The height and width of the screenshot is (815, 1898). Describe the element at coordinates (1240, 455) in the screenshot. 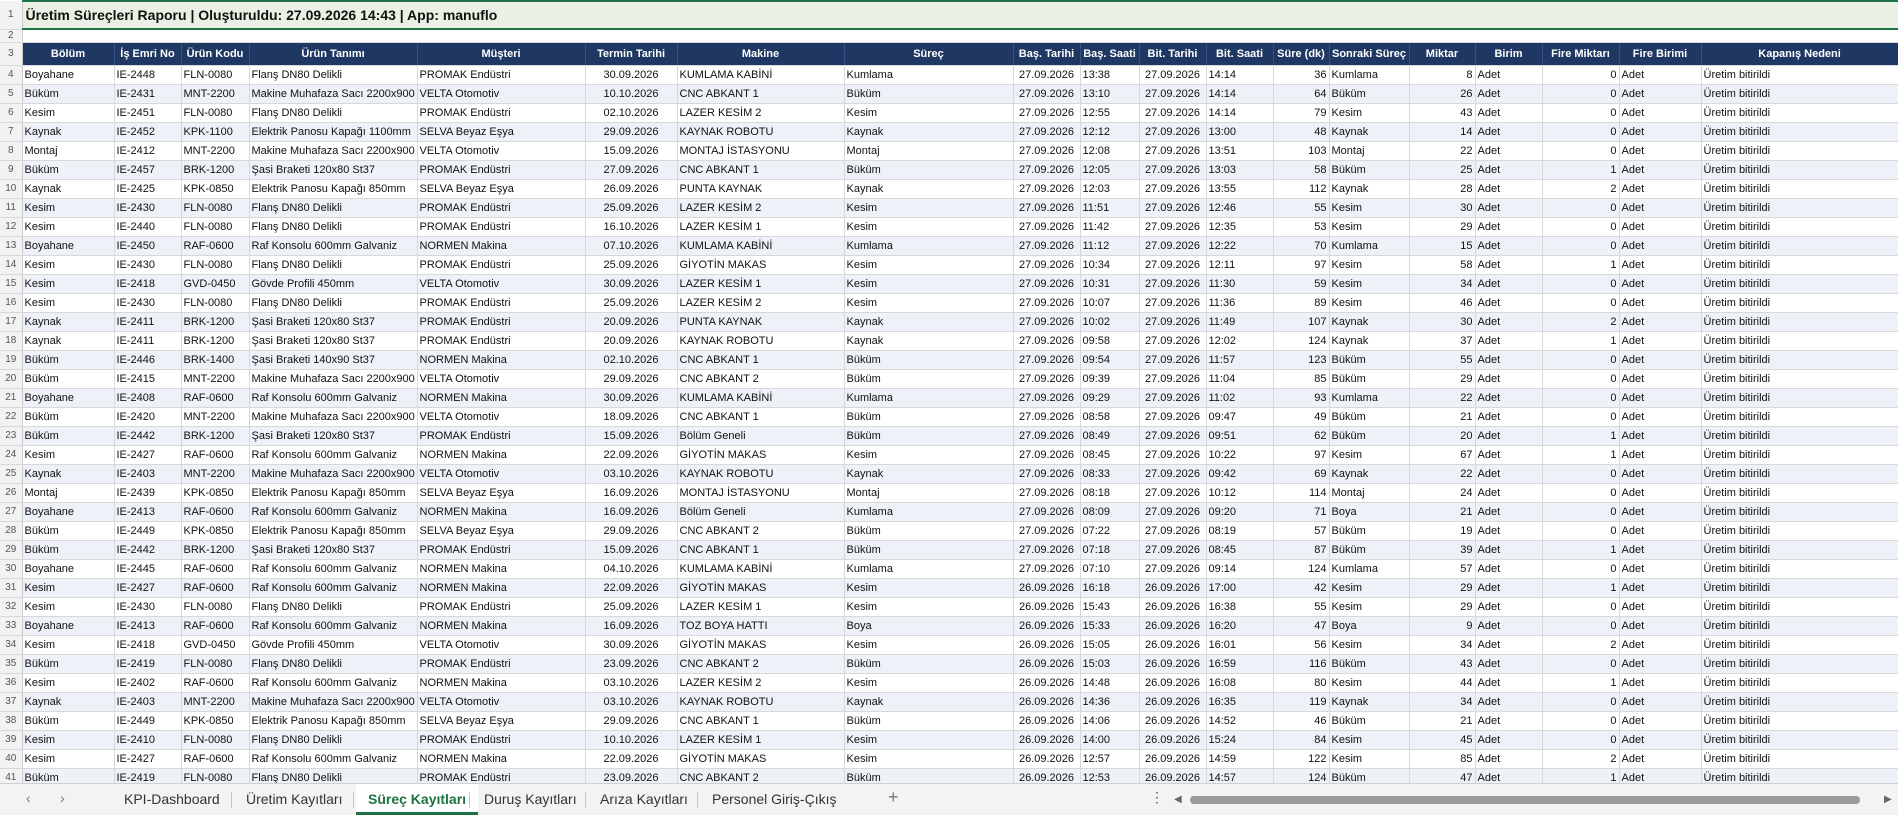

I see `table-cell: 10:22` at that location.